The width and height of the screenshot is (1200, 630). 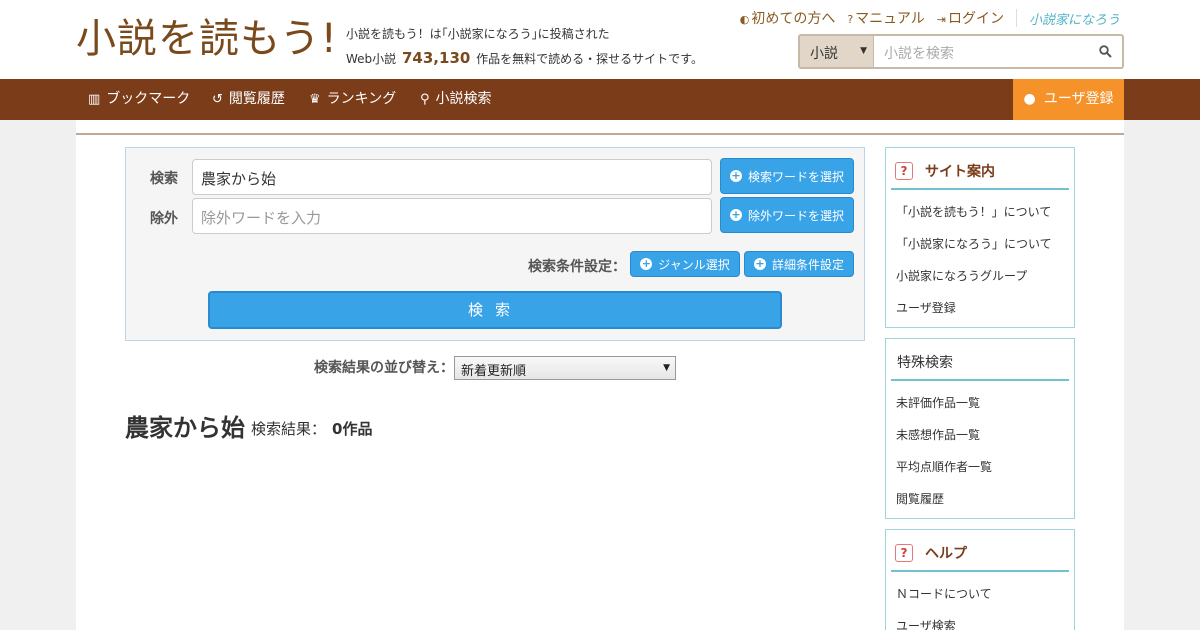 What do you see at coordinates (164, 179) in the screenshot?
I see `search-label: 検索` at bounding box center [164, 179].